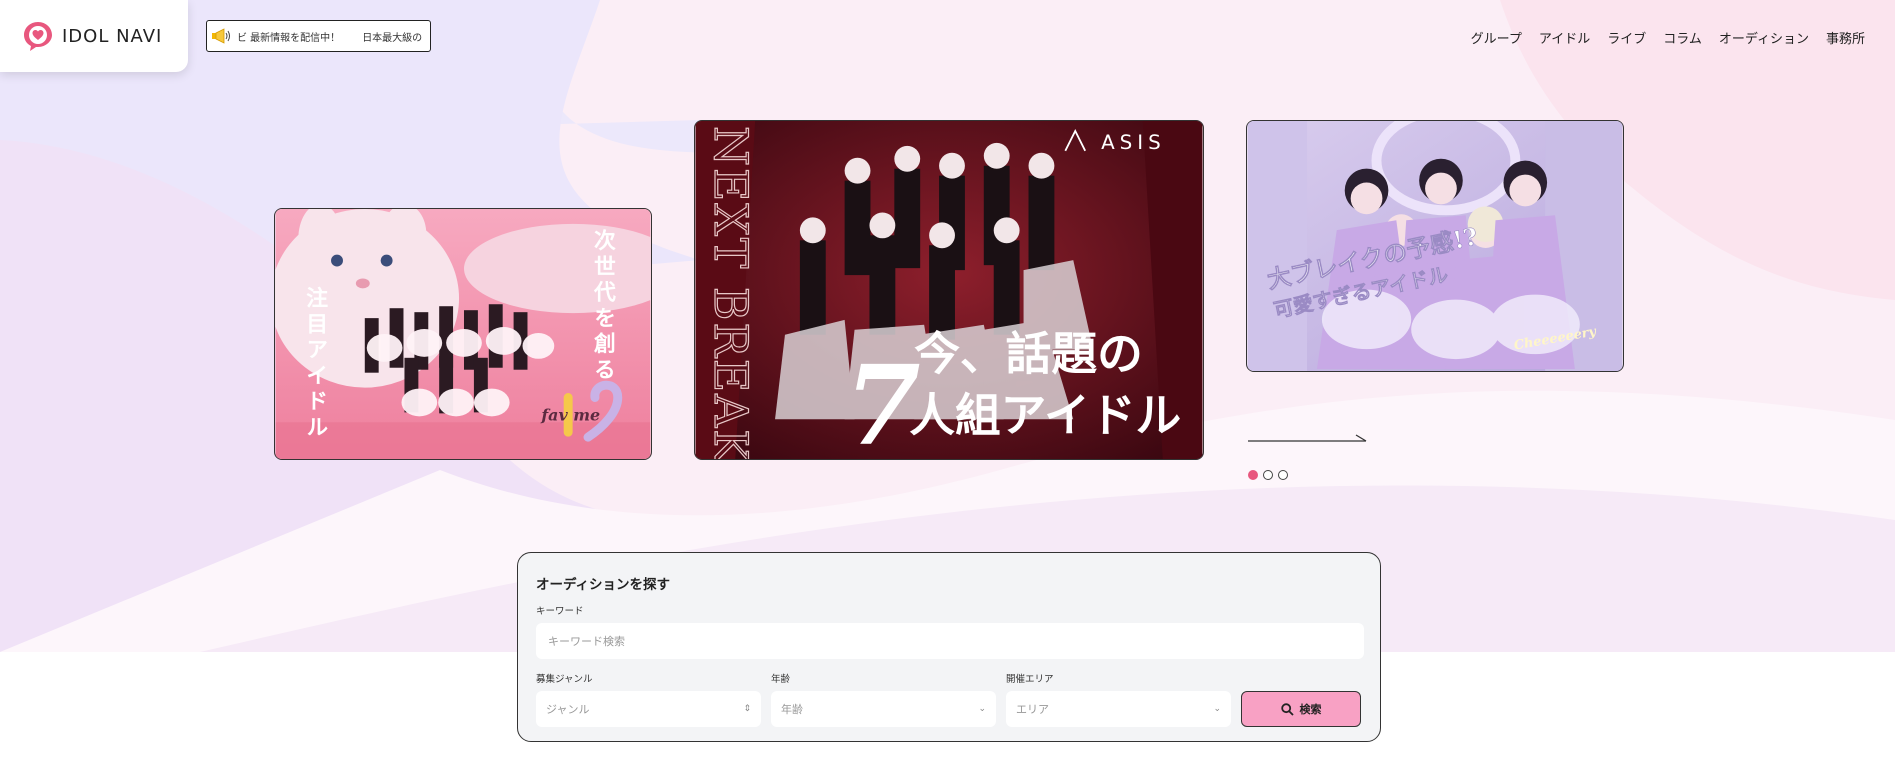  Describe the element at coordinates (289, 38) in the screenshot. I see `ticker-text-1: ビ 最新情報を配信中！` at that location.